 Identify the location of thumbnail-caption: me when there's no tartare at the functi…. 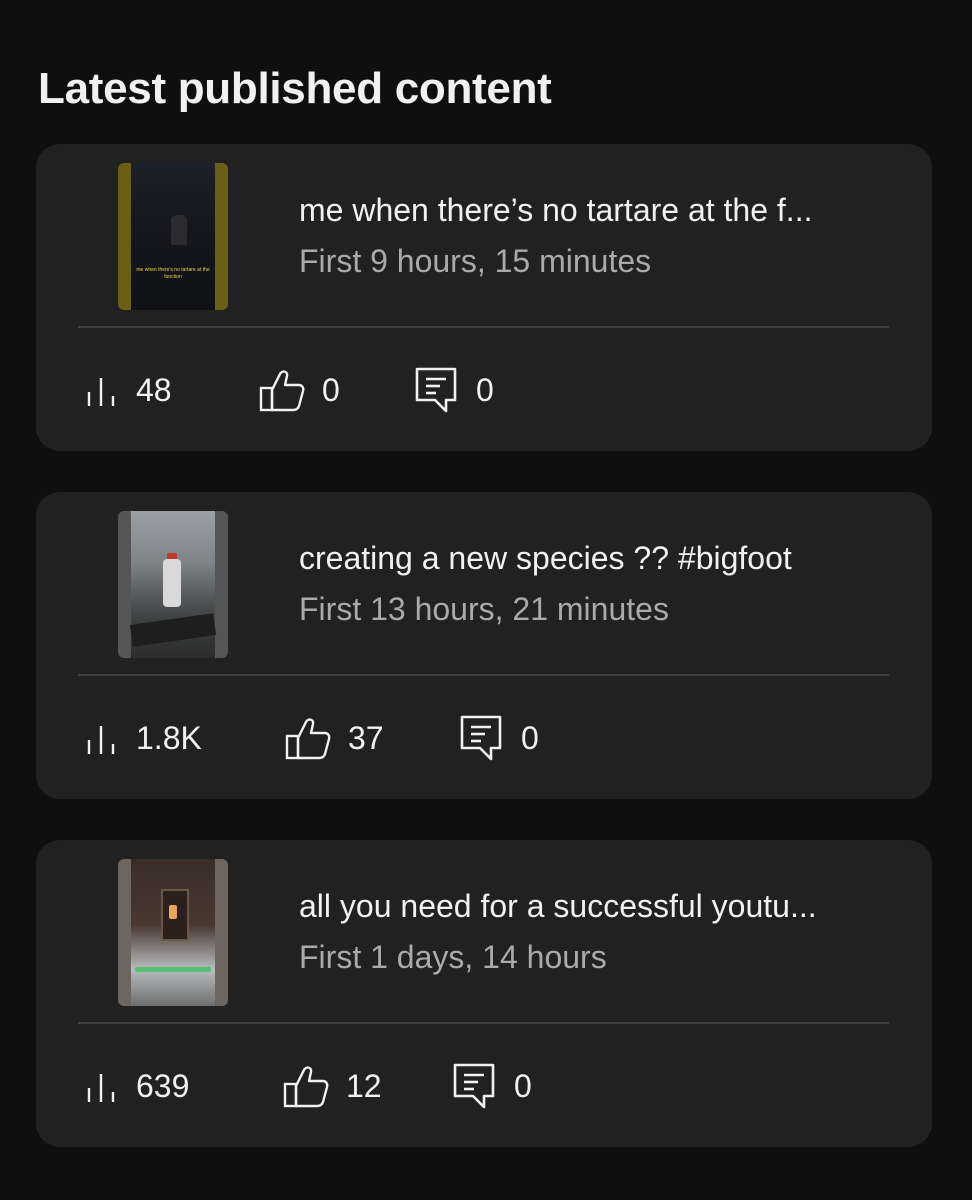
(173, 273).